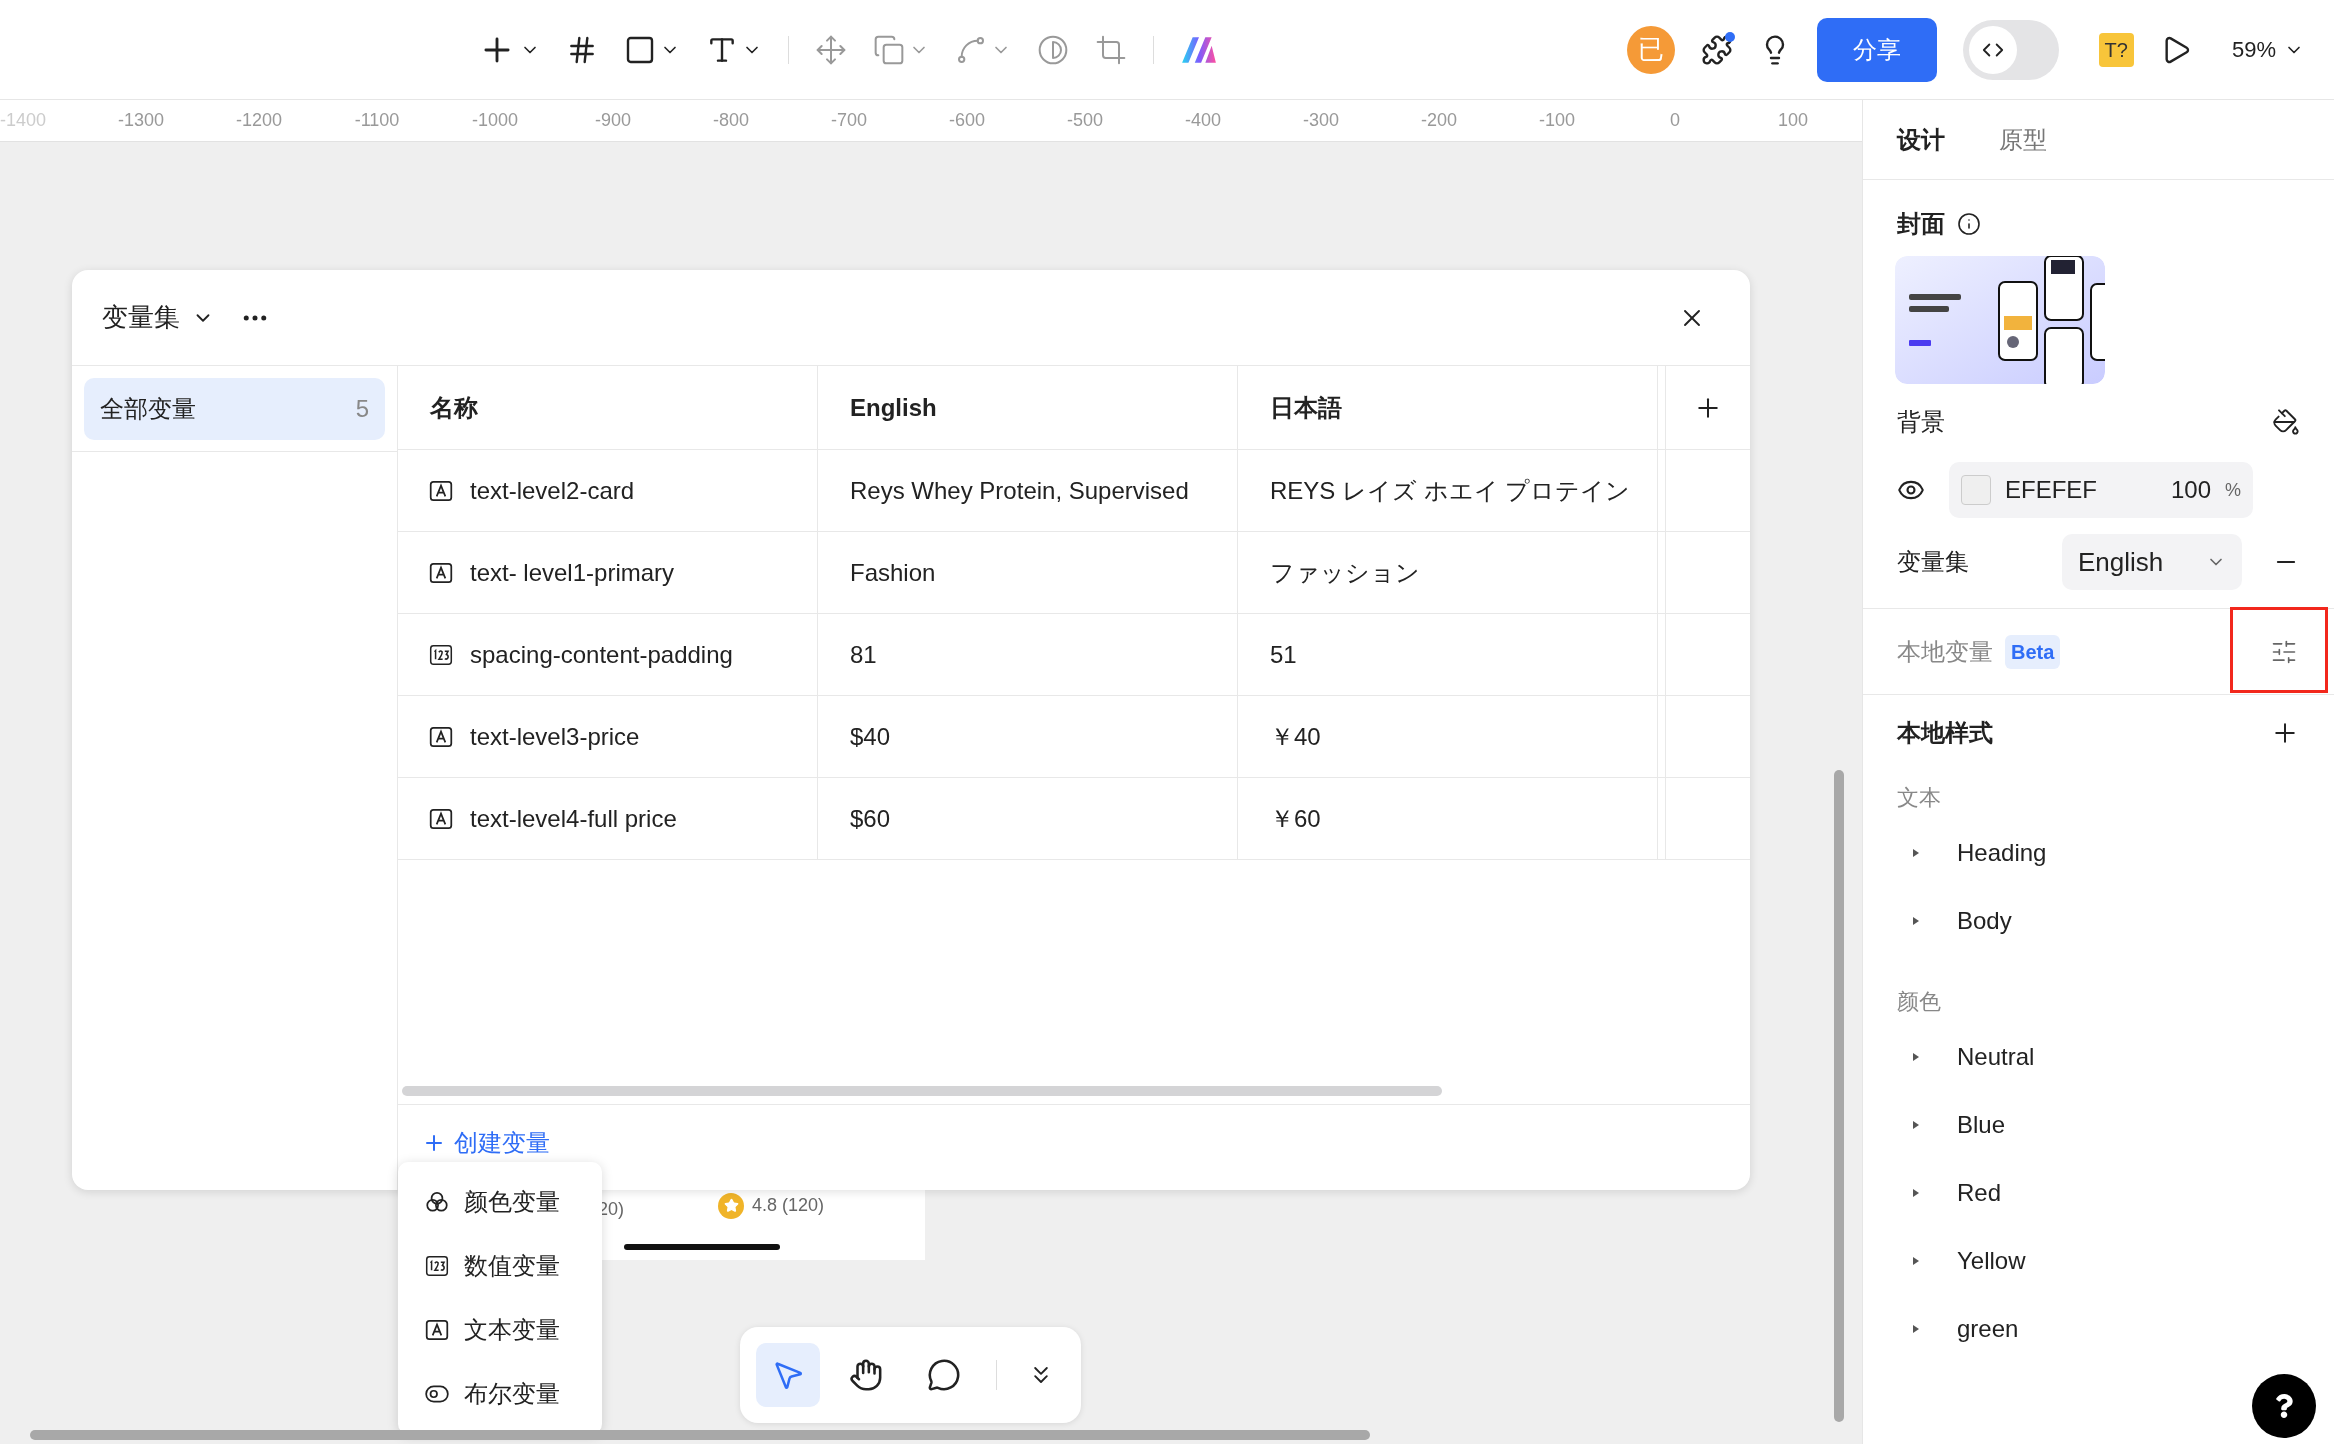 The height and width of the screenshot is (1444, 2334). I want to click on variable-set-dropdown: 变量集, so click(158, 317).